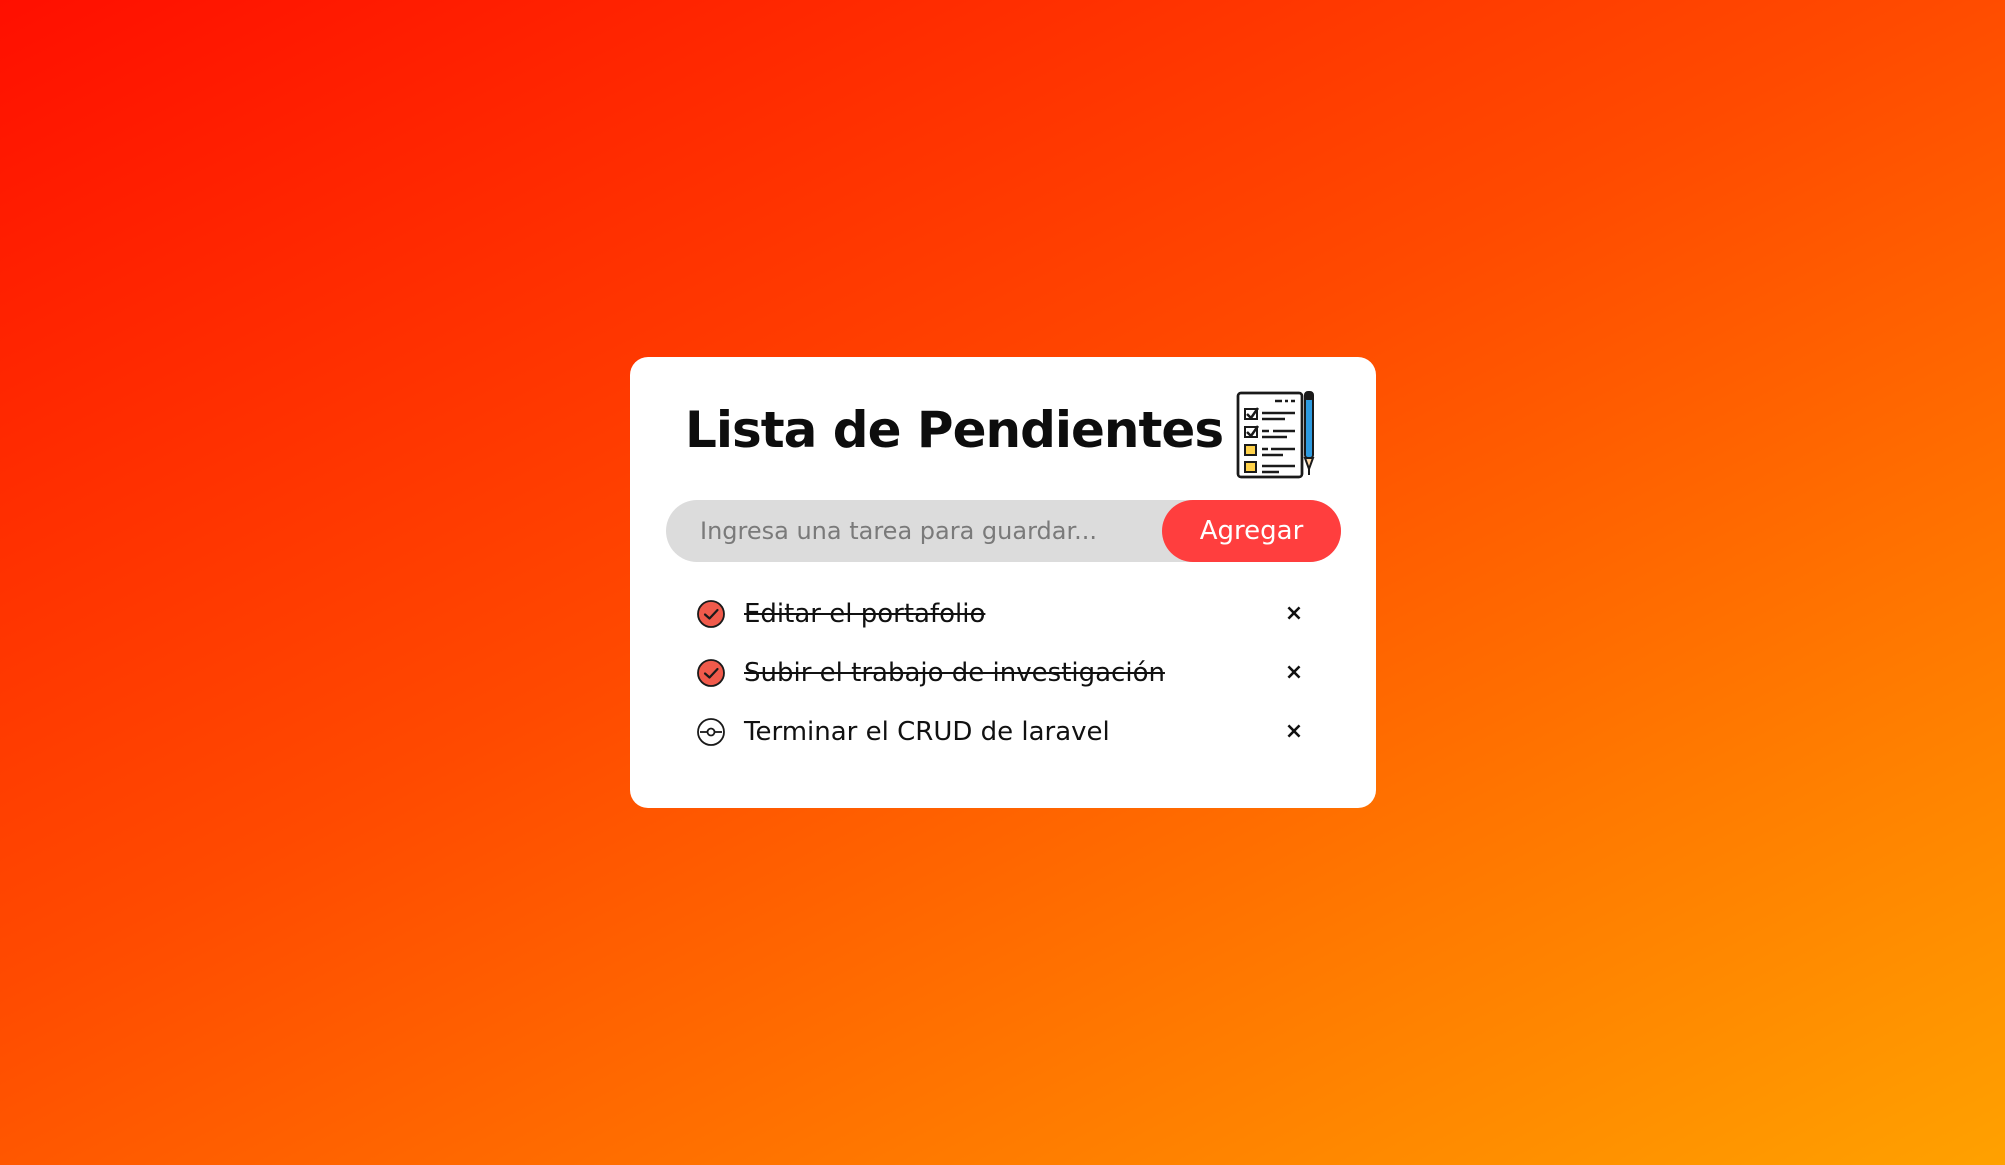 The image size is (2005, 1165). I want to click on todo-card: Lista de Pendientes Agregar, so click(1003, 582).